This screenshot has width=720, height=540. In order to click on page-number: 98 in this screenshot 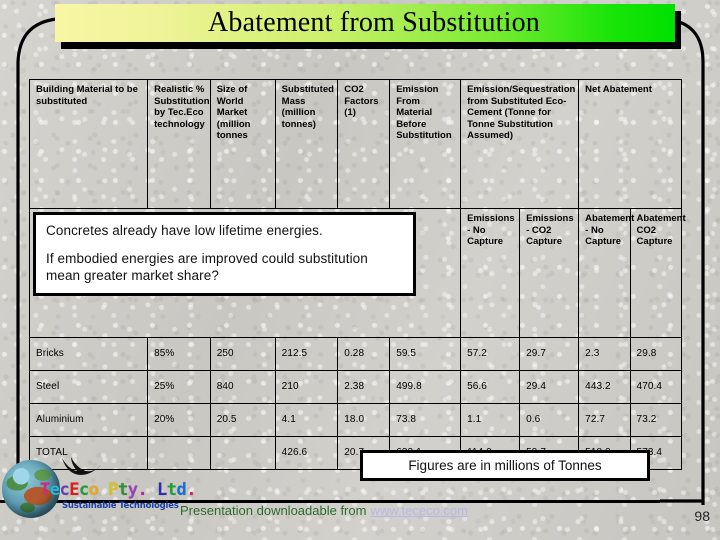, I will do `click(702, 516)`.